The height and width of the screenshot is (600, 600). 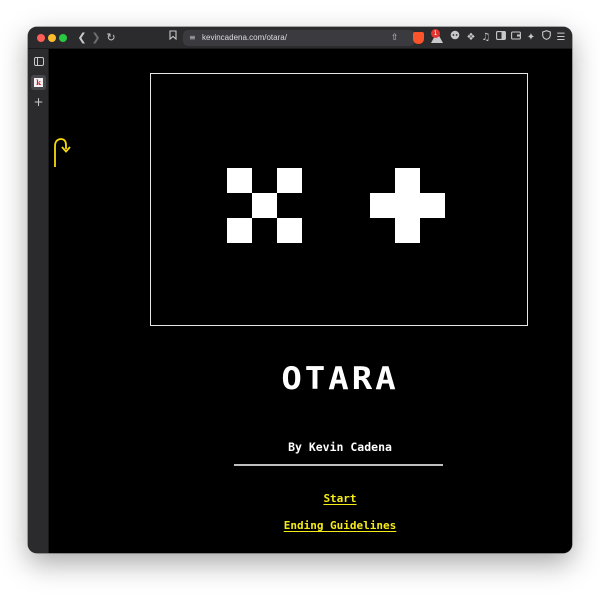 I want to click on url-text: kevincadena.com/otara/, so click(x=244, y=38).